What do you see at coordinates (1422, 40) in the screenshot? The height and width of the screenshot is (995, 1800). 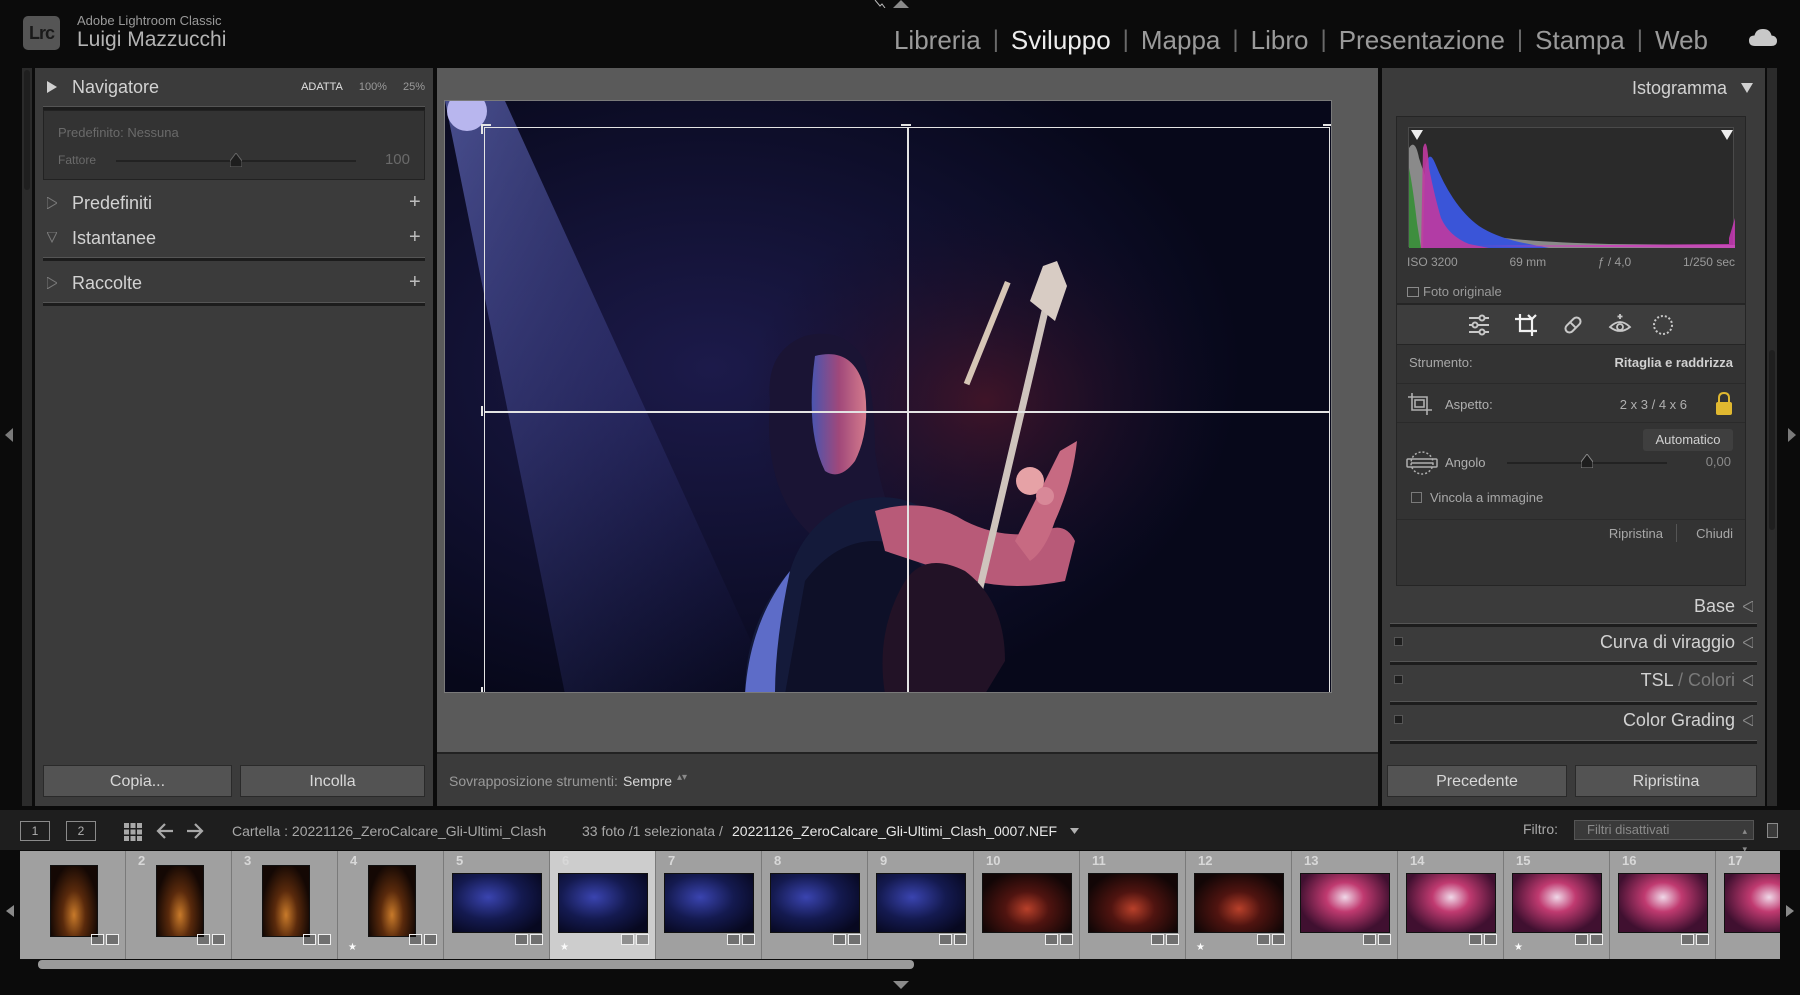 I see `module-presentazione: Presentazione` at bounding box center [1422, 40].